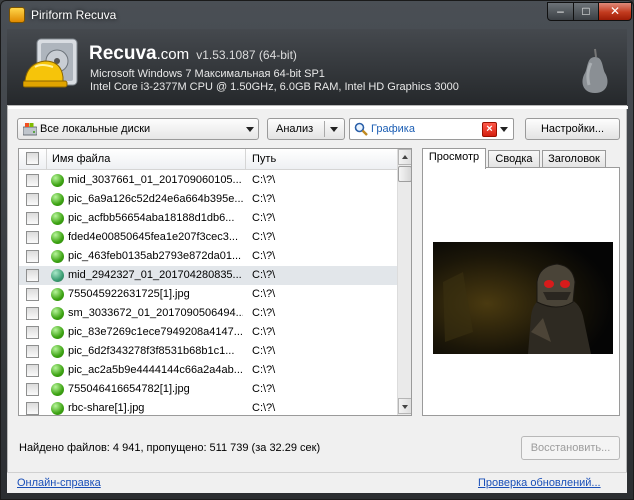 This screenshot has width=634, height=500. What do you see at coordinates (208, 199) in the screenshot?
I see `table-row: pic_6a9a126c52d24e6a664b395e... C:\?\` at bounding box center [208, 199].